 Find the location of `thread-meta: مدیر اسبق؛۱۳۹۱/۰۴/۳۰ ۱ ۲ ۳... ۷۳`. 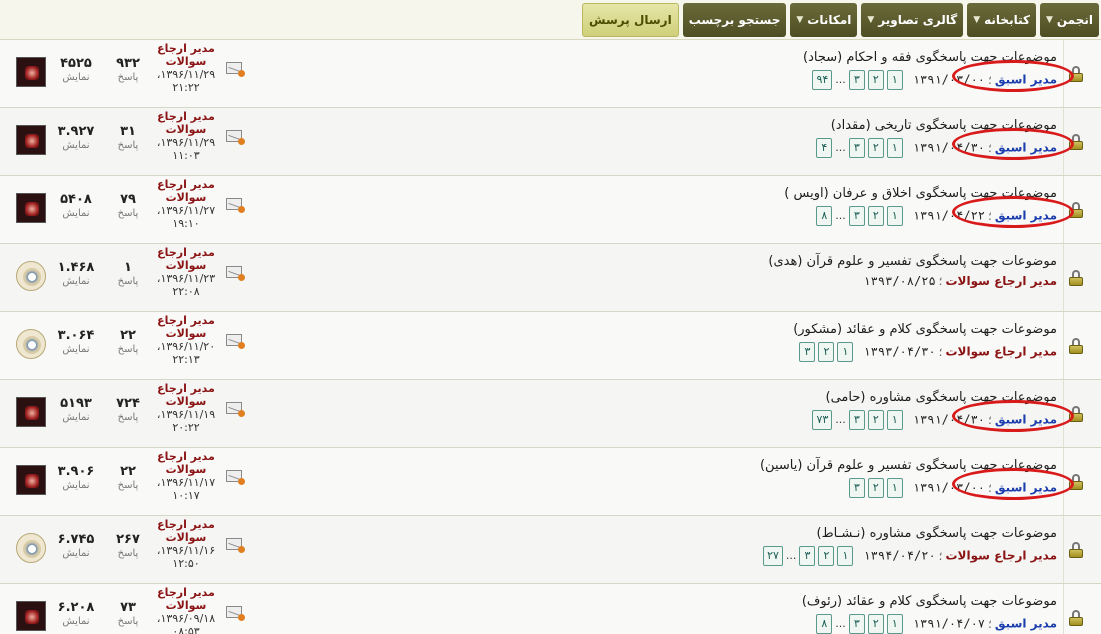

thread-meta: مدیر اسبق؛۱۳۹۱/۰۴/۳۰ ۱ ۲ ۳... ۷۳ is located at coordinates (934, 420).